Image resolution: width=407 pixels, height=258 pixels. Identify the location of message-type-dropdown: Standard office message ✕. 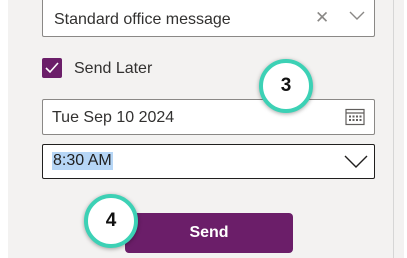
(208, 18).